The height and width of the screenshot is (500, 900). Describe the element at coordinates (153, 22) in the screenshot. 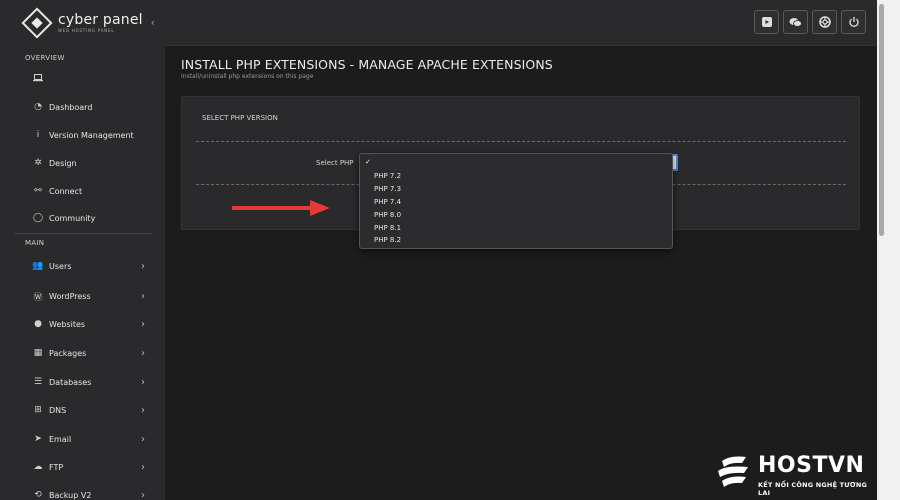

I see `chevron-left-icon: ‹` at that location.